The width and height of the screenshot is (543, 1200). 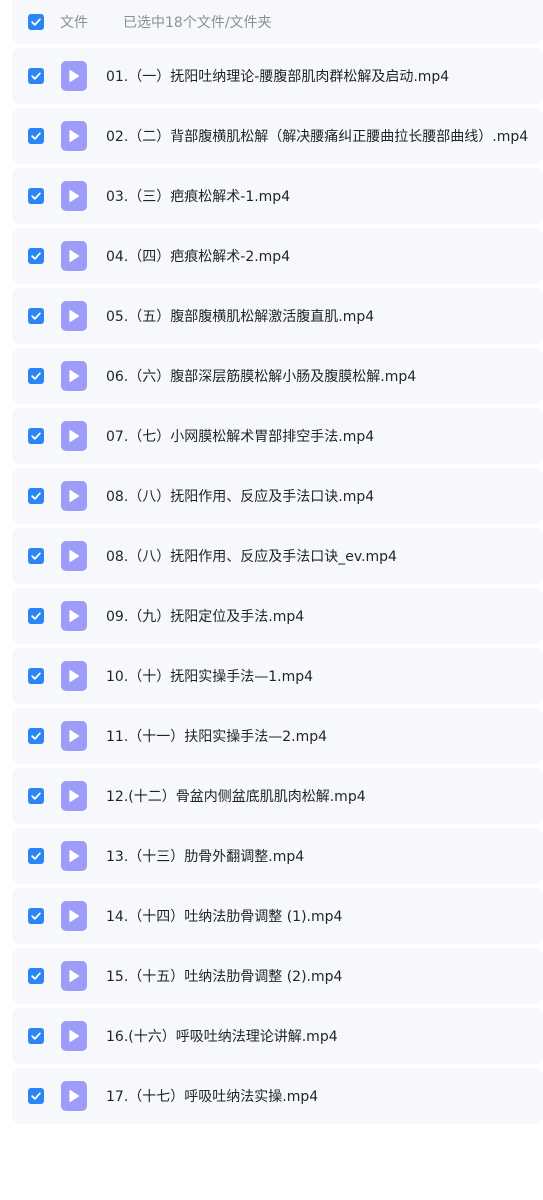 I want to click on file-name: 08.（八）抚阳作用、反应及手法口诀.mp4, so click(x=240, y=497).